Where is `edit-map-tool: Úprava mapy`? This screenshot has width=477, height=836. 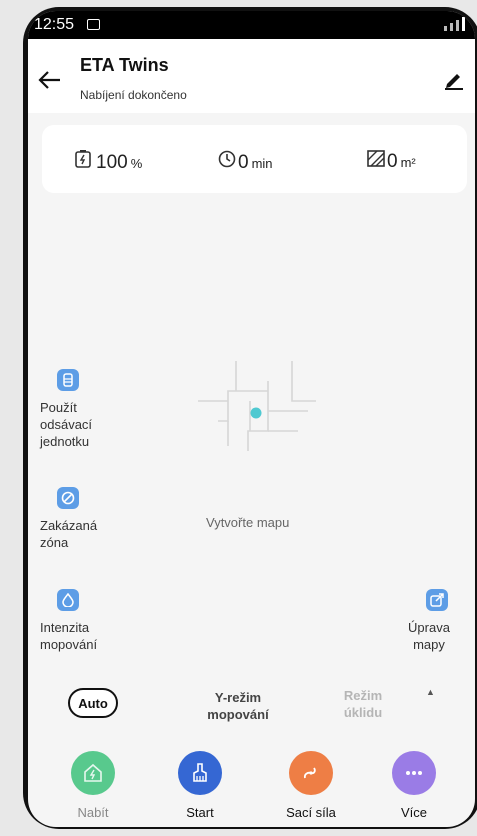 edit-map-tool: Úprava mapy is located at coordinates (424, 621).